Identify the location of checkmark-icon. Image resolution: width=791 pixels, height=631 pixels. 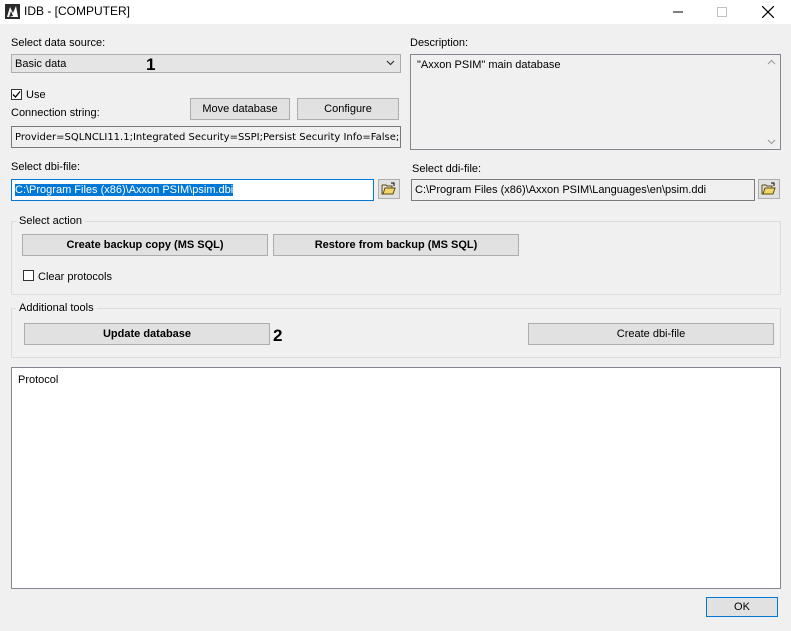
(16, 94).